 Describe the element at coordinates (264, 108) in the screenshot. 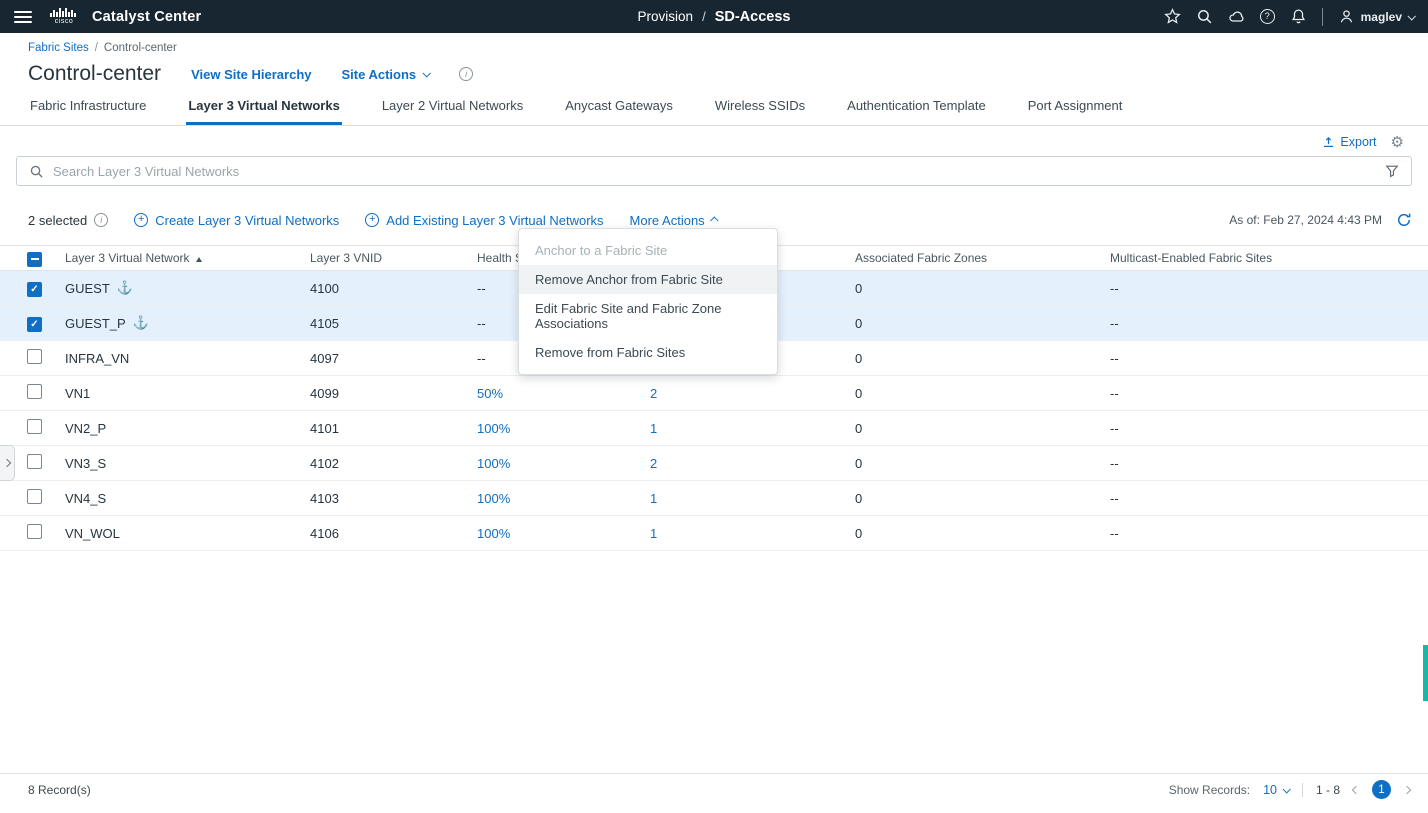

I see `tab-layer3-virtual-networks: Layer 3 Virtual Networks` at that location.